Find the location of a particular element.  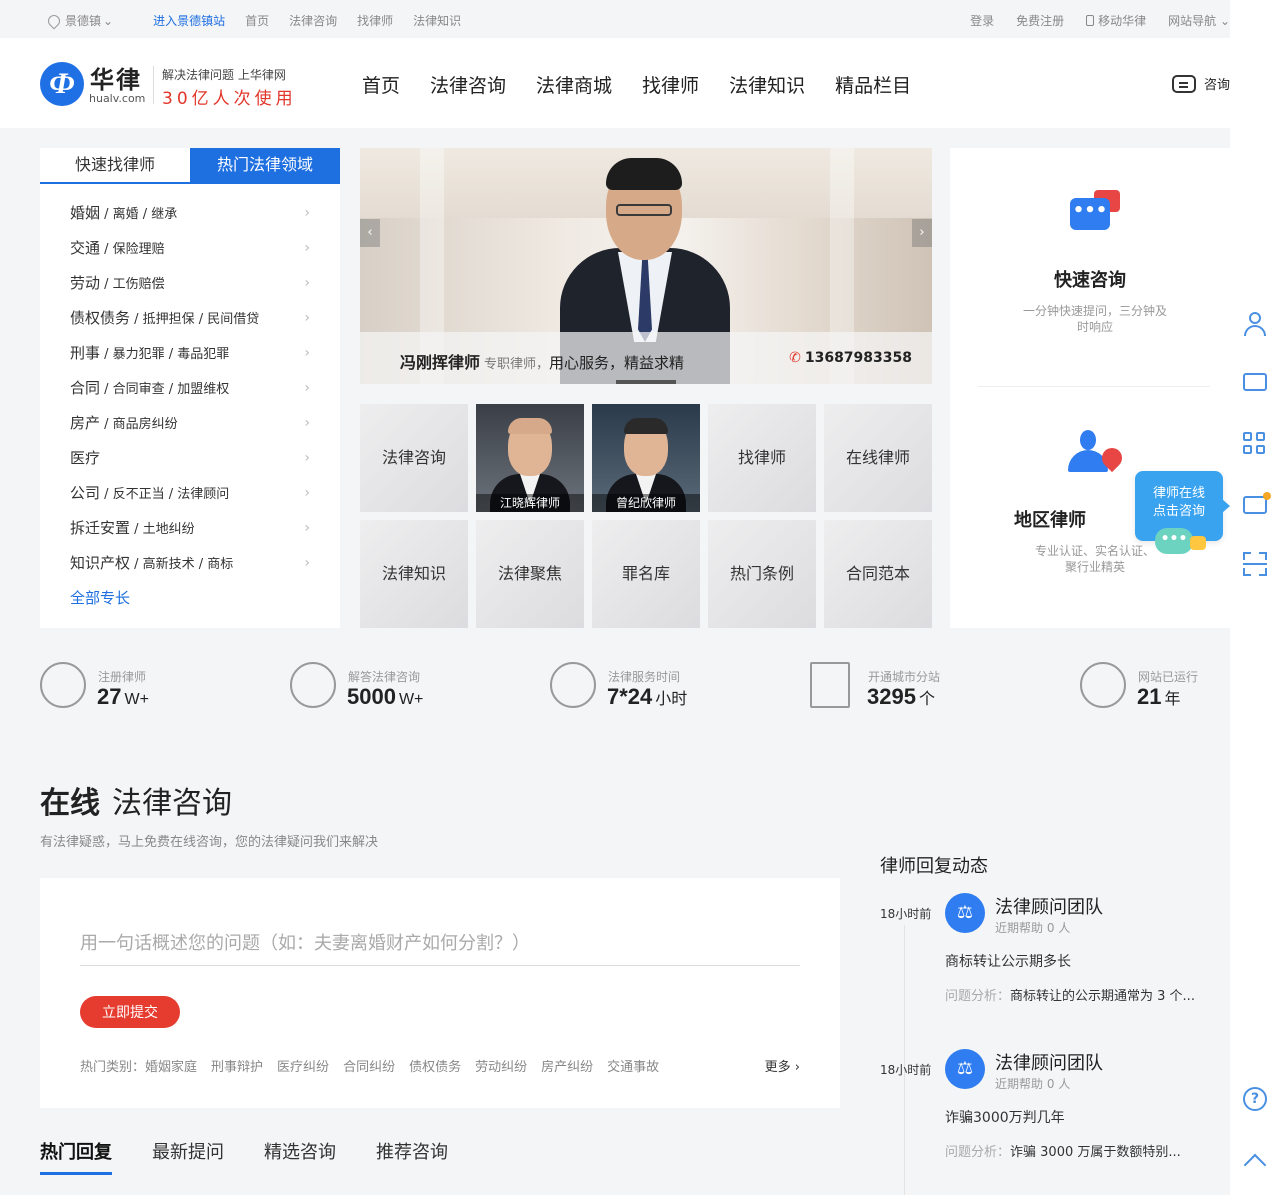

notification-dot is located at coordinates (1267, 496).